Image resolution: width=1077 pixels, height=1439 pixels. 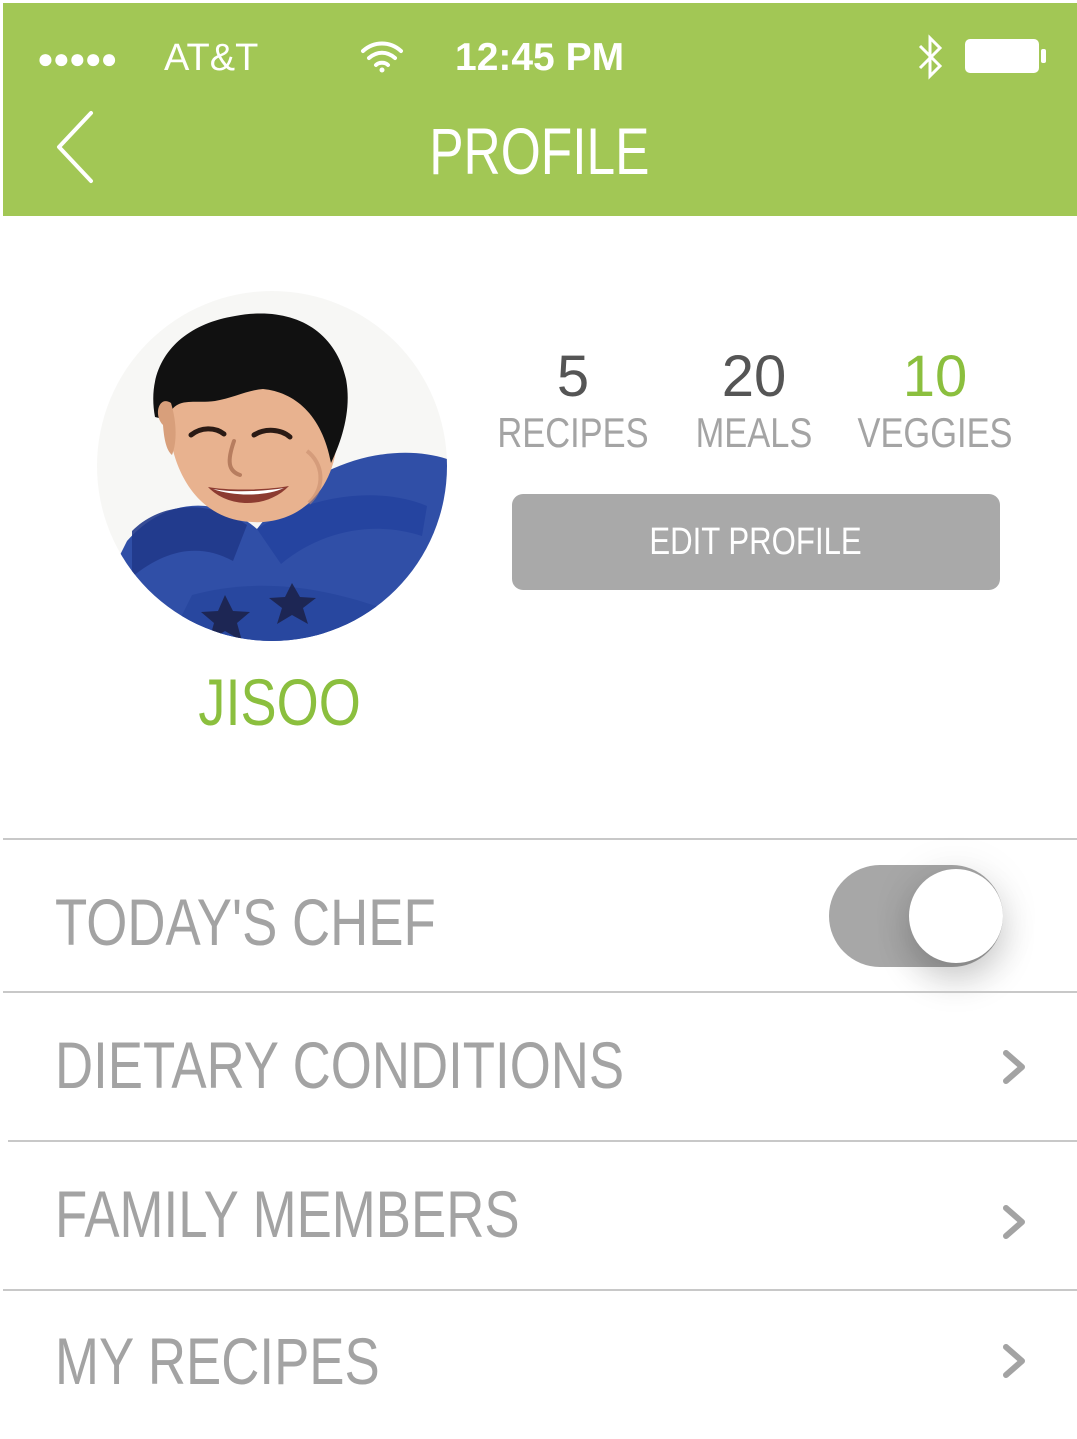 What do you see at coordinates (1005, 56) in the screenshot?
I see `battery-icon` at bounding box center [1005, 56].